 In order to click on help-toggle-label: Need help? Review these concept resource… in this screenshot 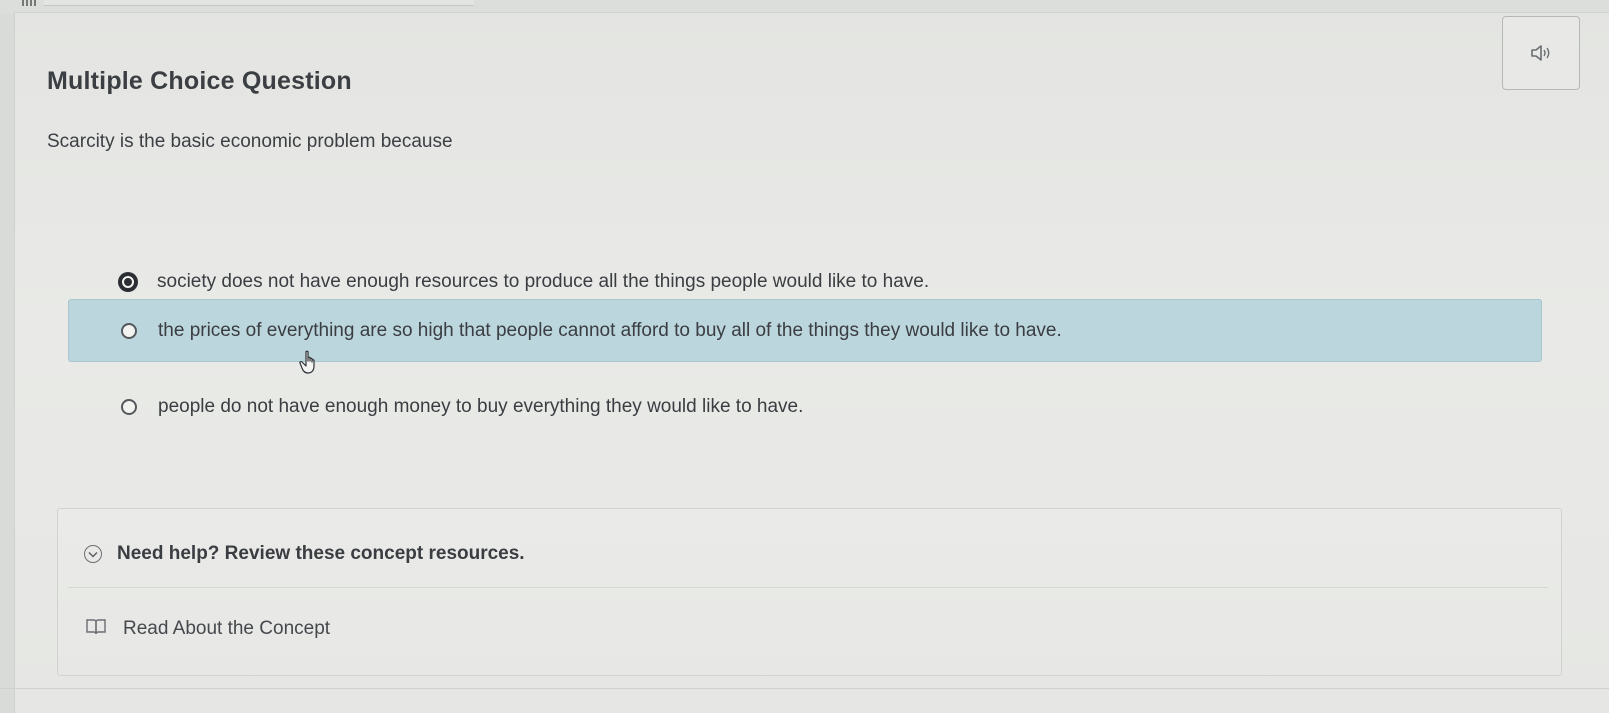, I will do `click(321, 553)`.